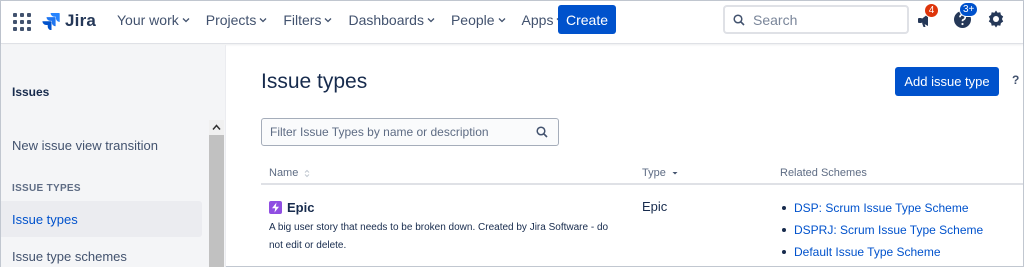  What do you see at coordinates (314, 81) in the screenshot?
I see `page-title: Issue types` at bounding box center [314, 81].